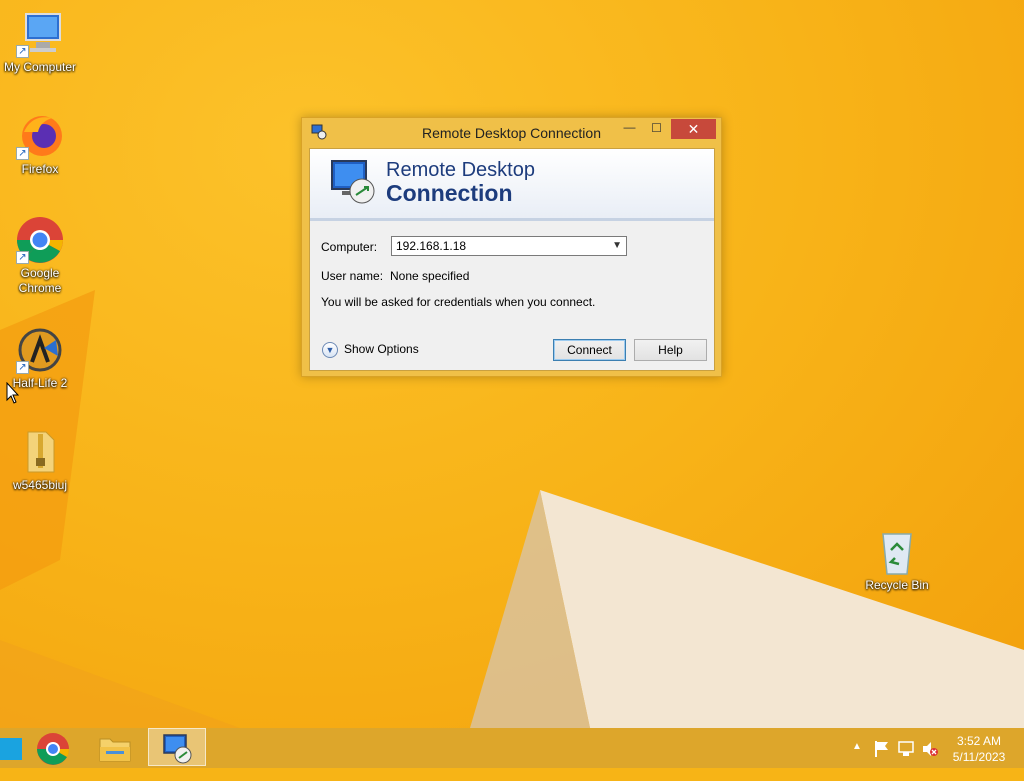  Describe the element at coordinates (882, 760) in the screenshot. I see `action-center-flag-icon` at that location.